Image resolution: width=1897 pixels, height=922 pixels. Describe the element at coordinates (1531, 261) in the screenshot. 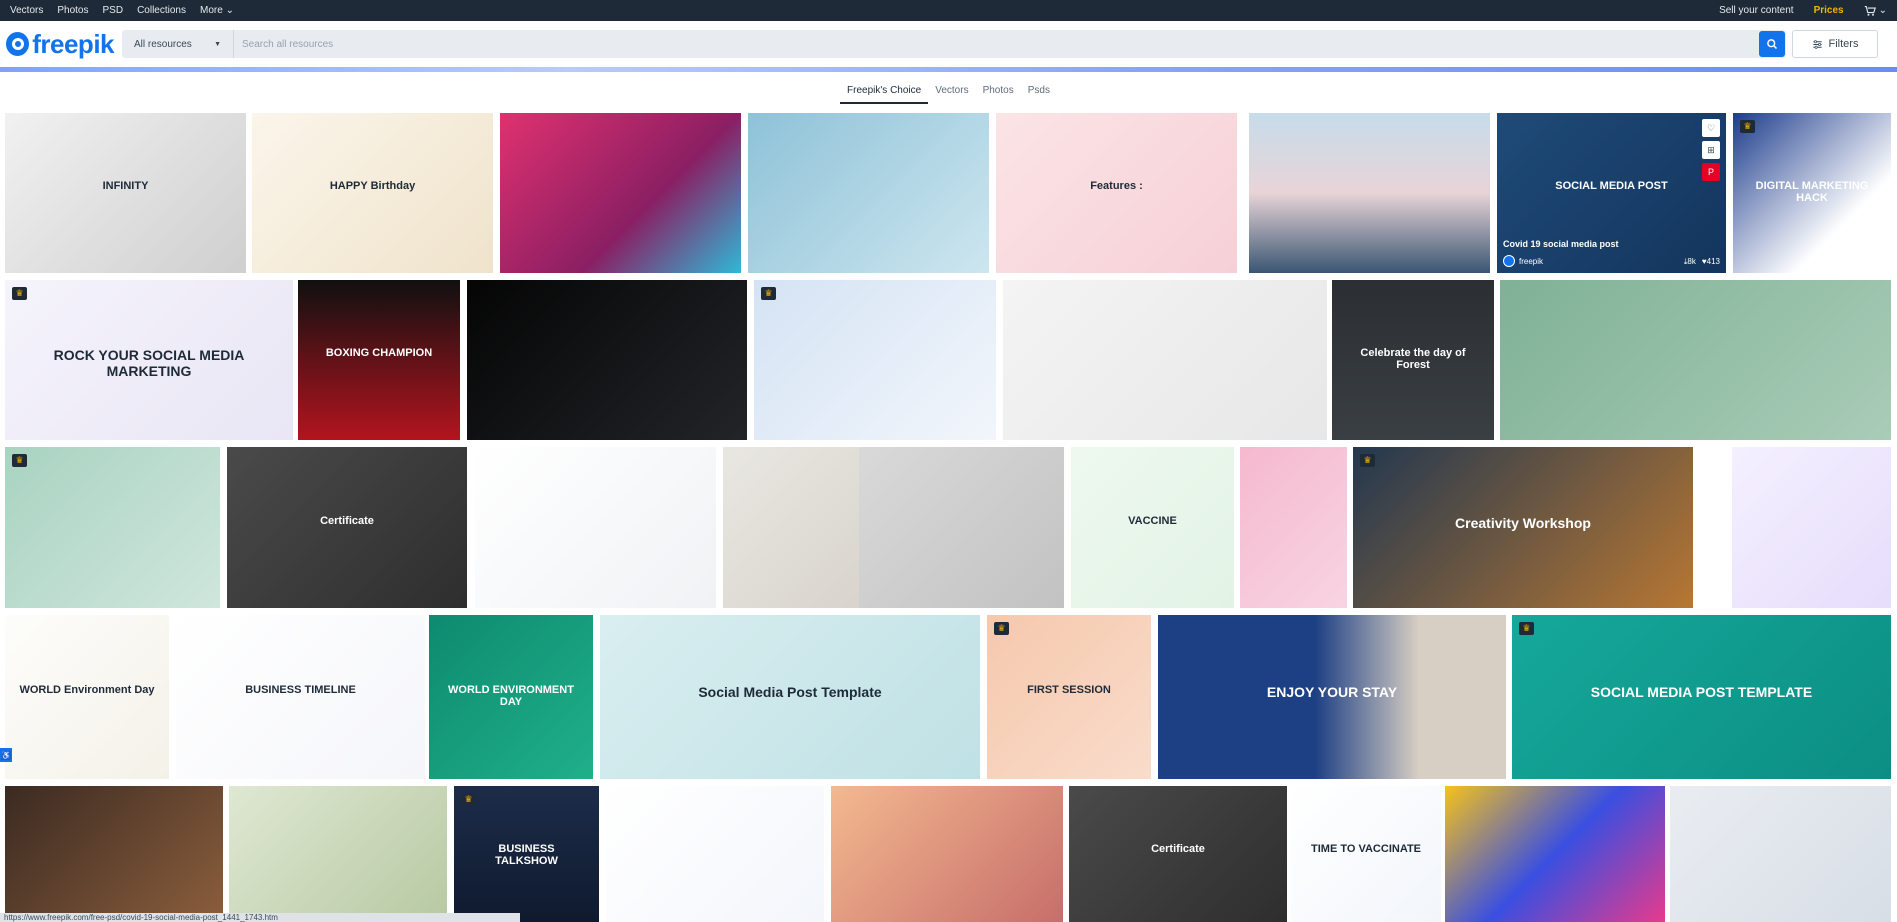

I see `author-name: freepik` at that location.